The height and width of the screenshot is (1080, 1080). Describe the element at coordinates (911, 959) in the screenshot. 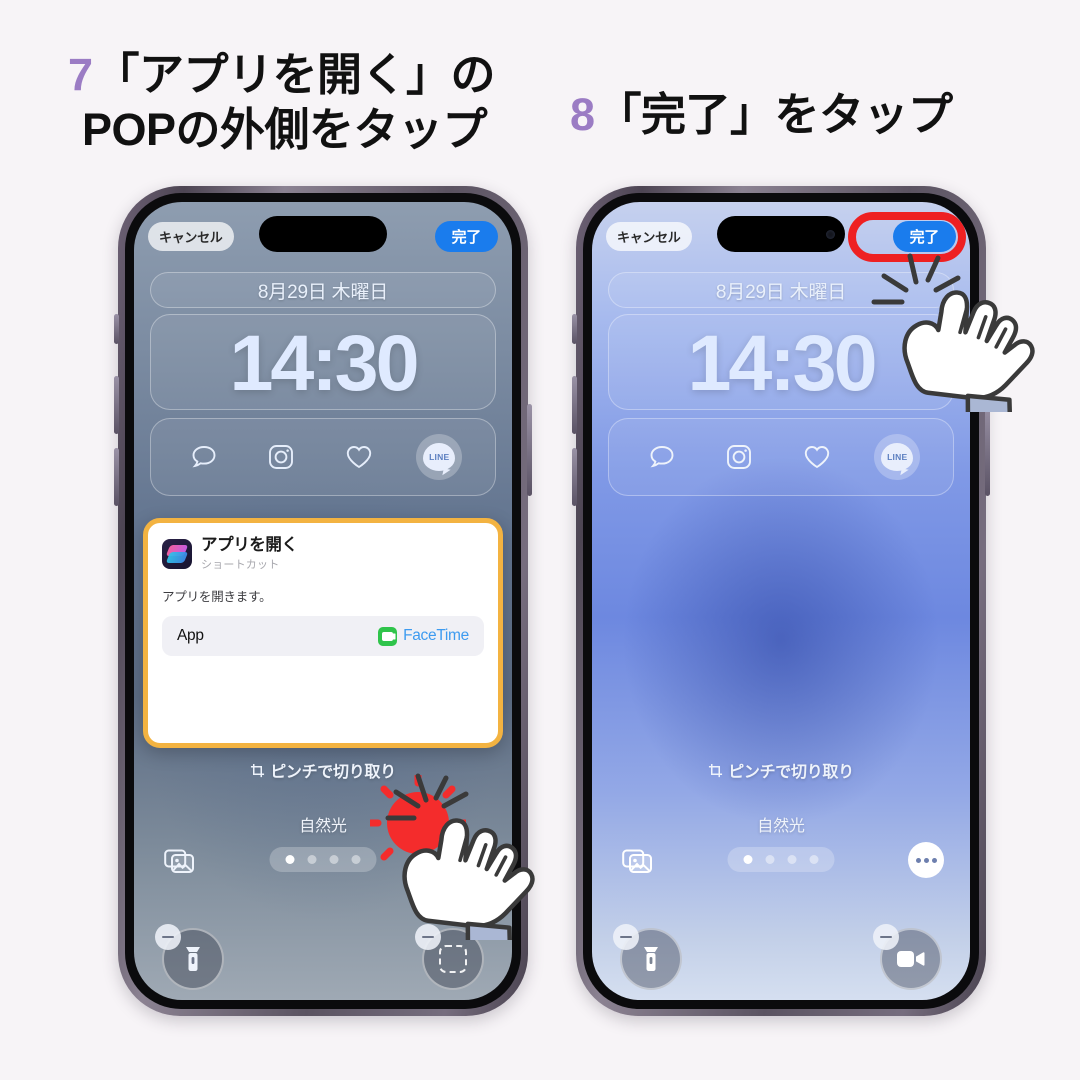

I see `facetime-video-icon` at that location.